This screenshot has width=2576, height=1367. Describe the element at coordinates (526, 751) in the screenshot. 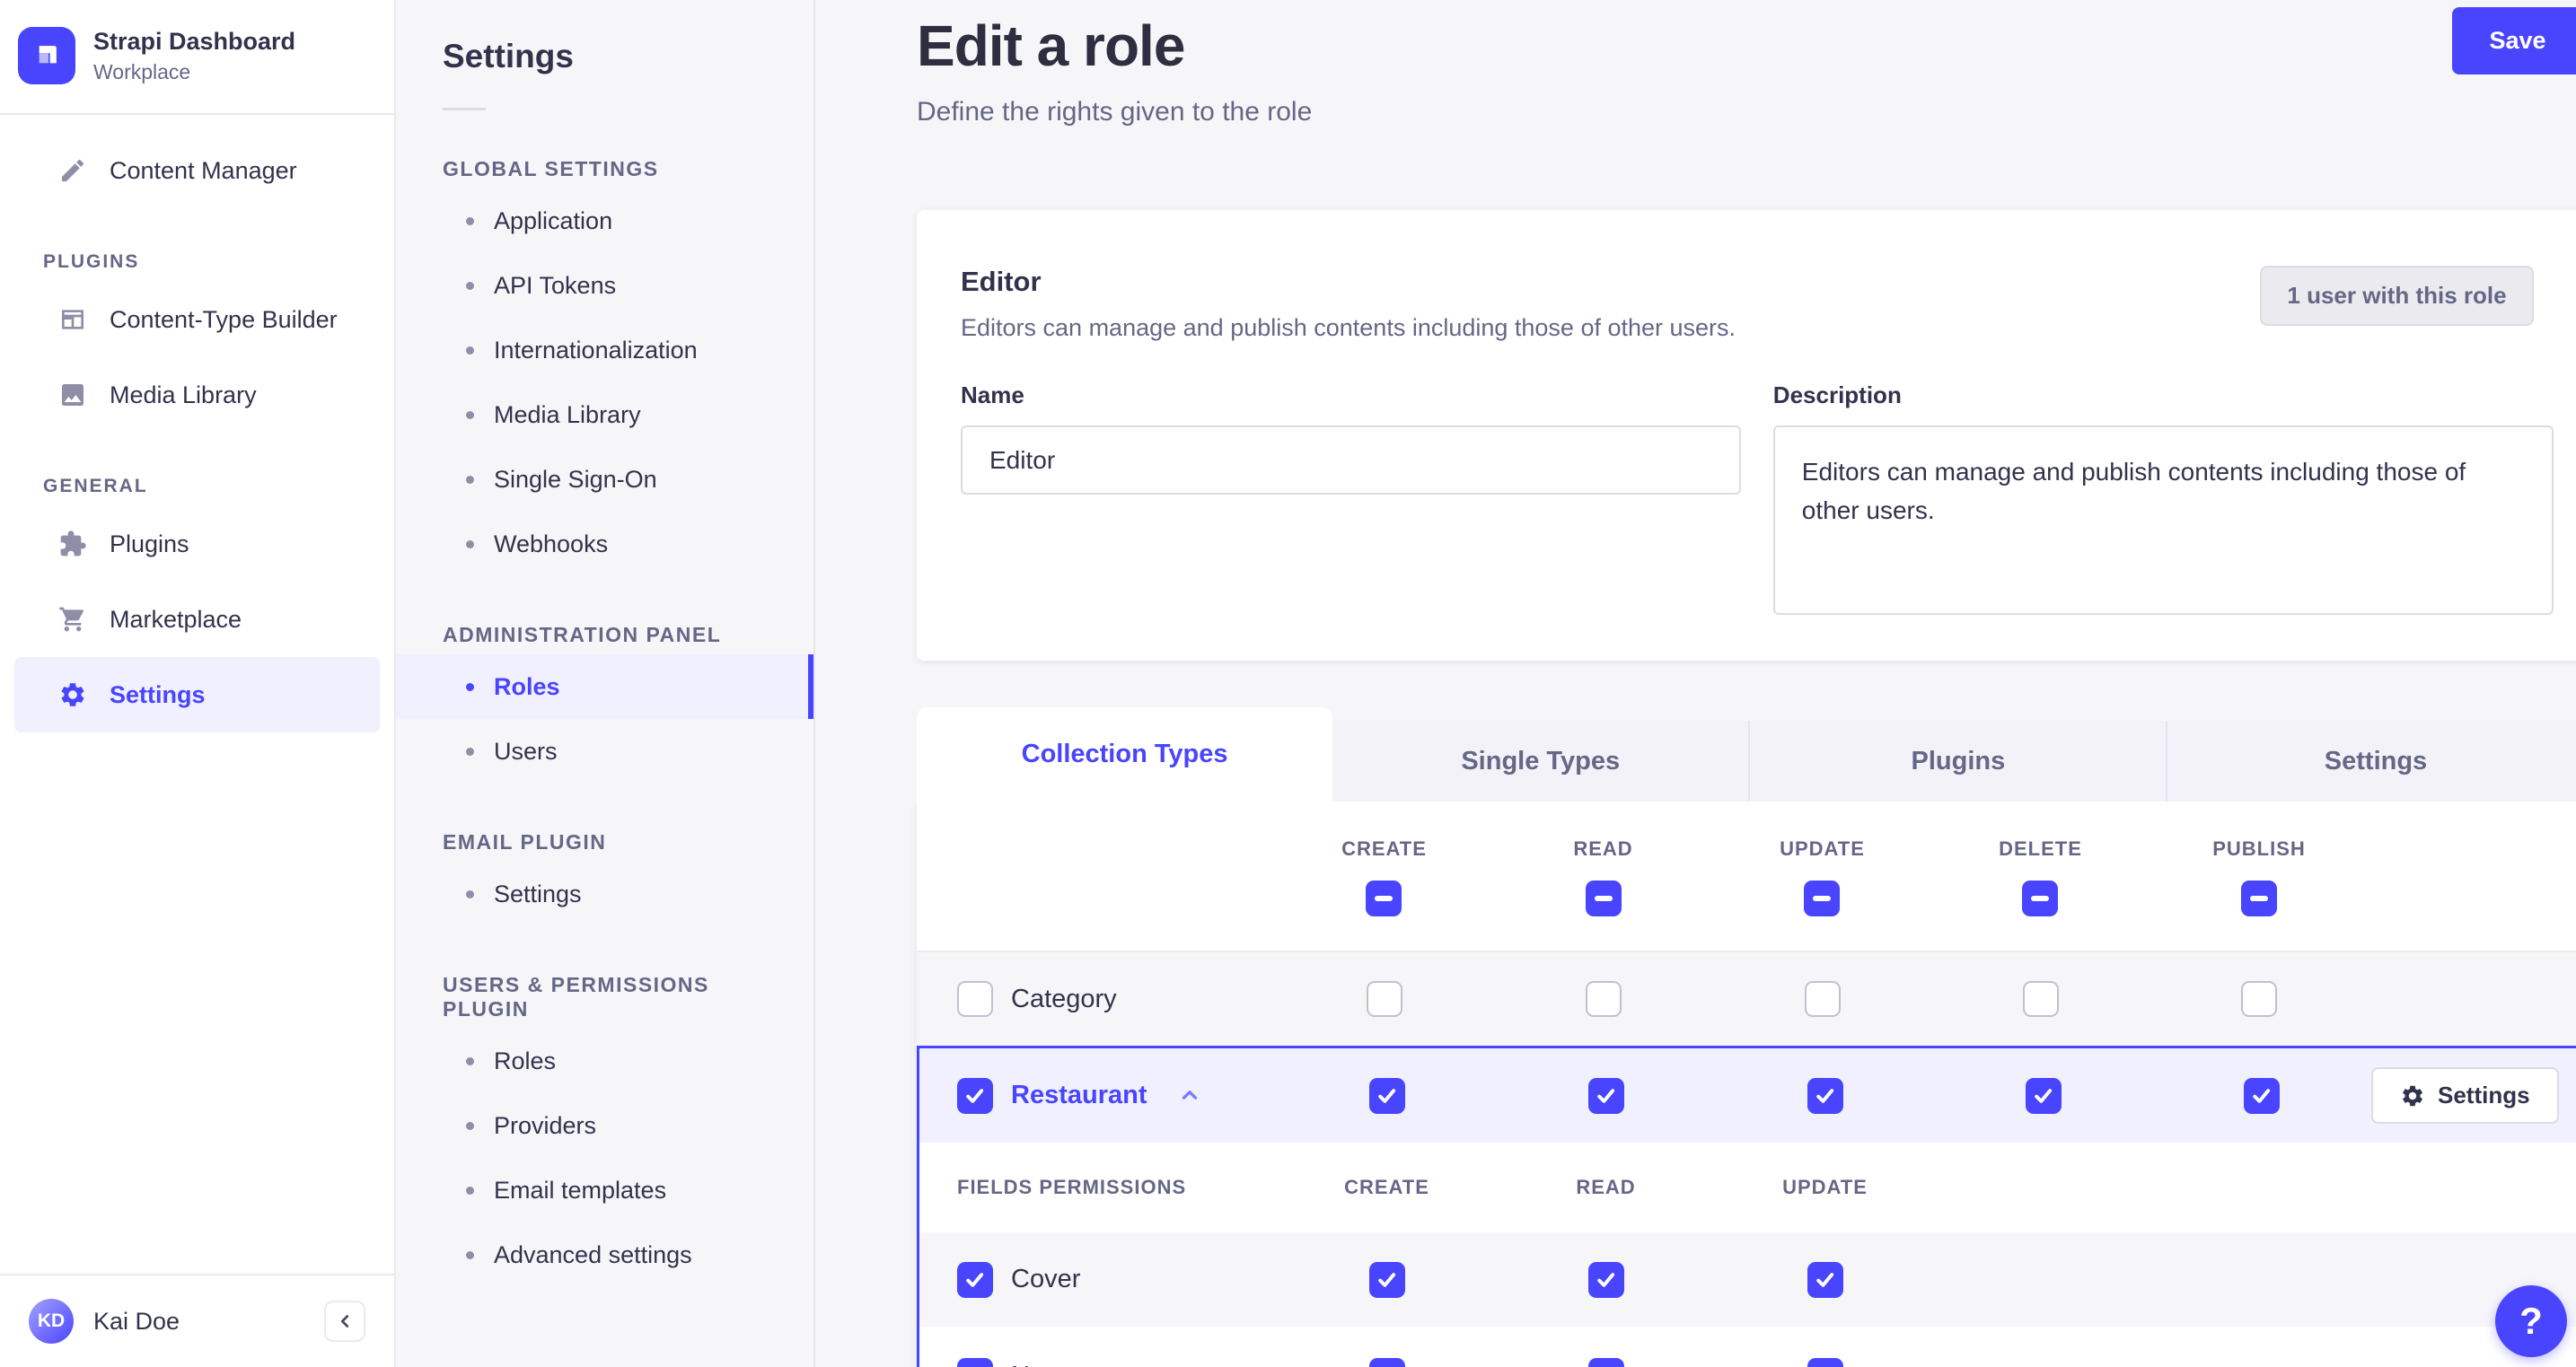

I see `subnav-item-label: Users` at that location.